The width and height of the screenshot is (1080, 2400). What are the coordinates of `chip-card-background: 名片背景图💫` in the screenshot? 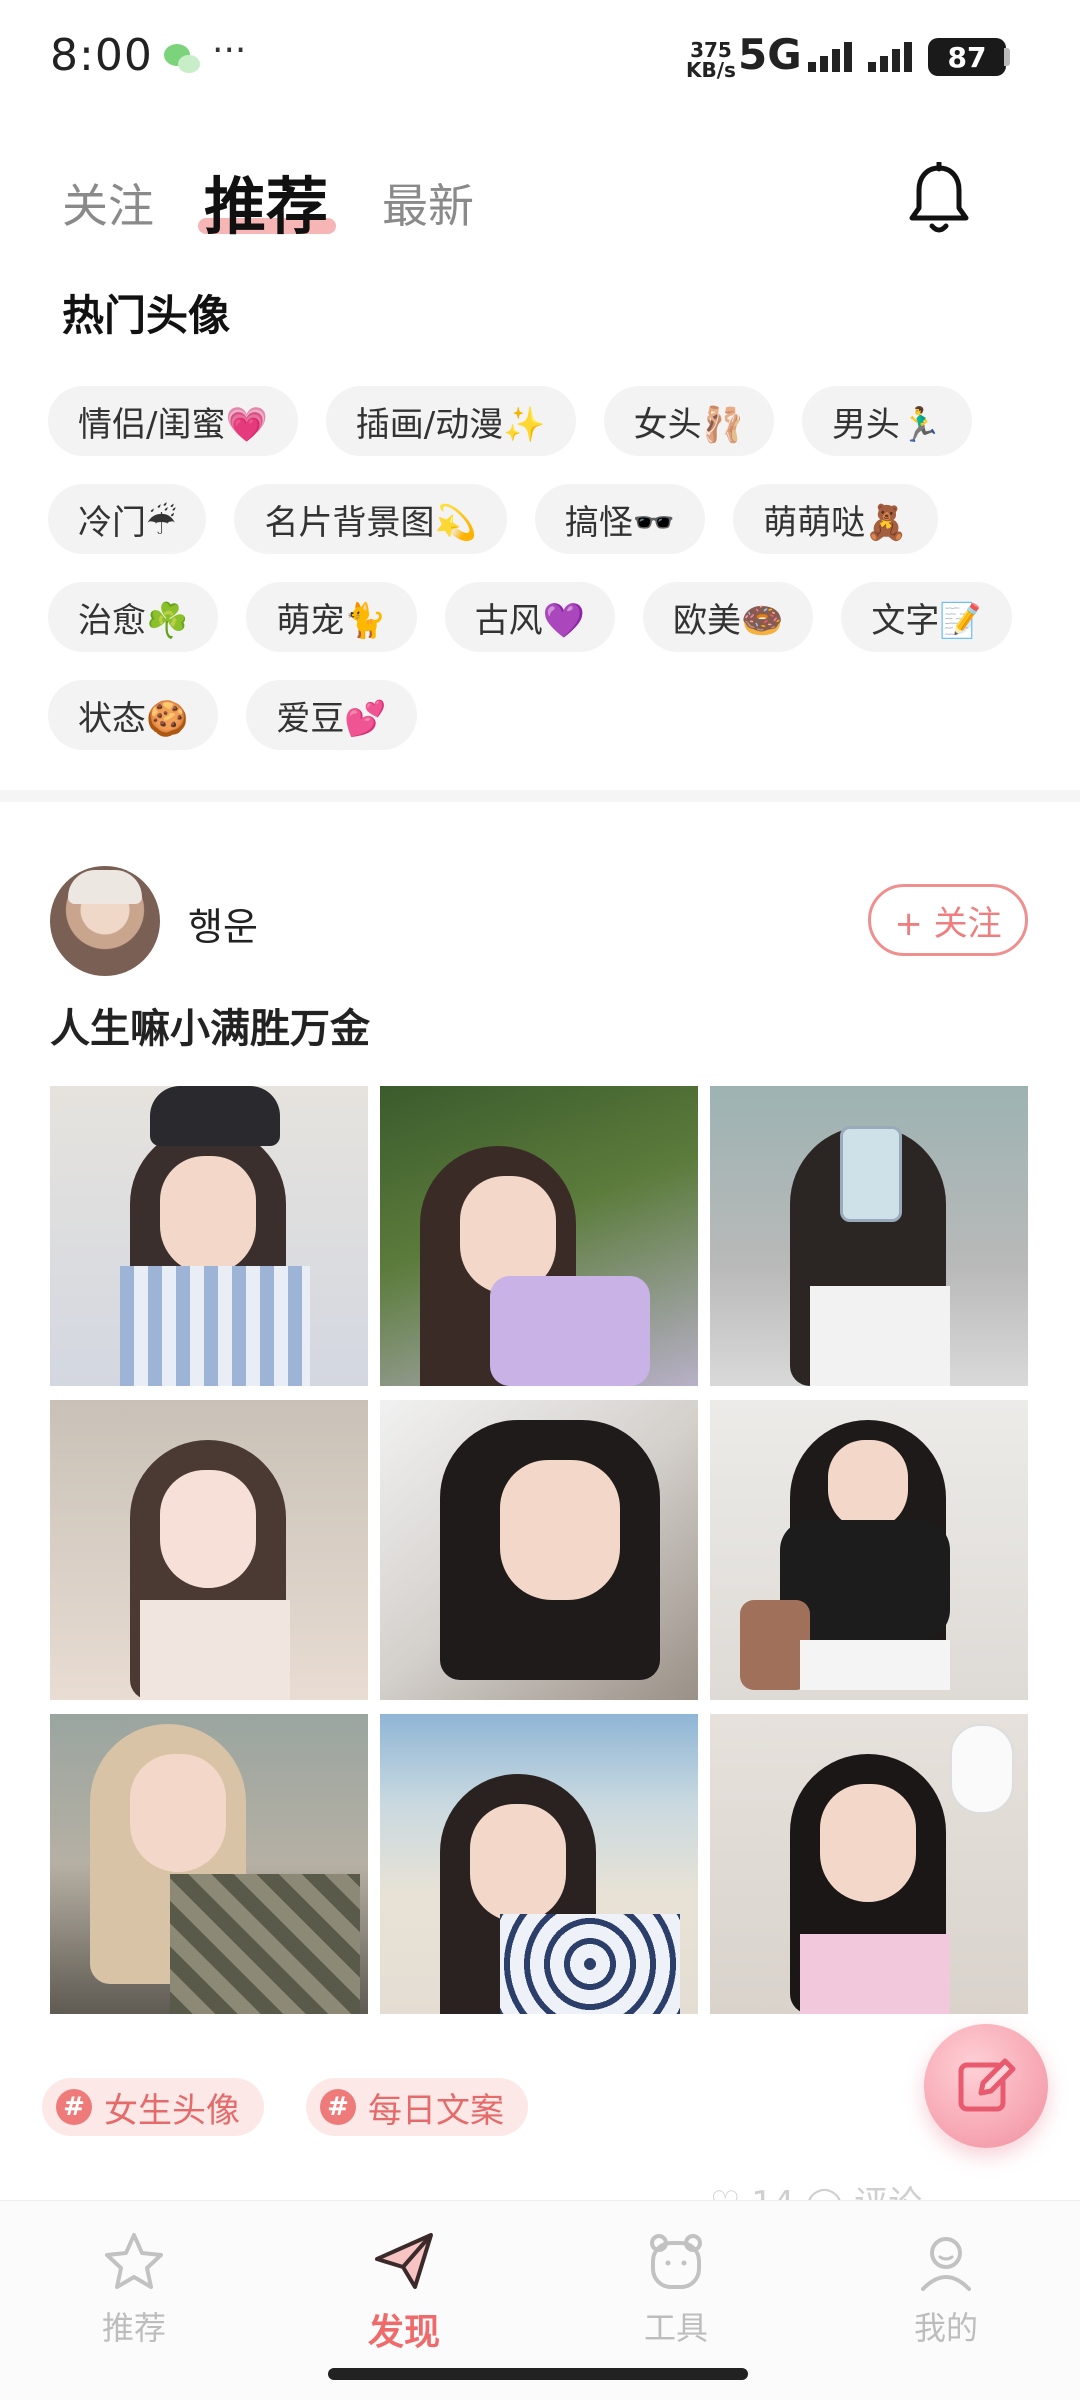 It's located at (370, 519).